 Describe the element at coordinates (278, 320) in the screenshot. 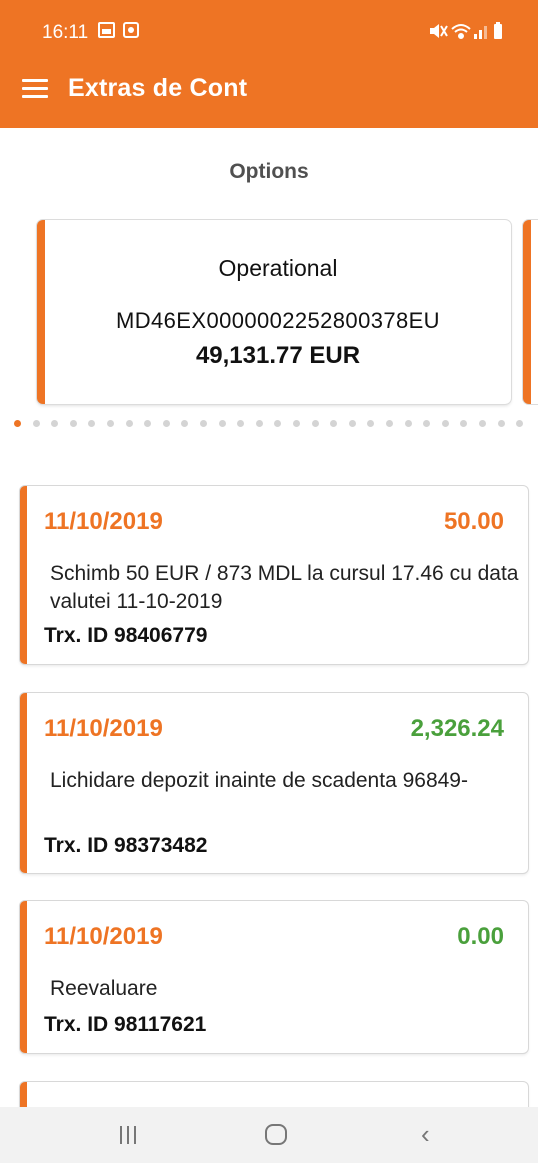

I see `account-iban: MD46EX0000002252800378EU` at that location.